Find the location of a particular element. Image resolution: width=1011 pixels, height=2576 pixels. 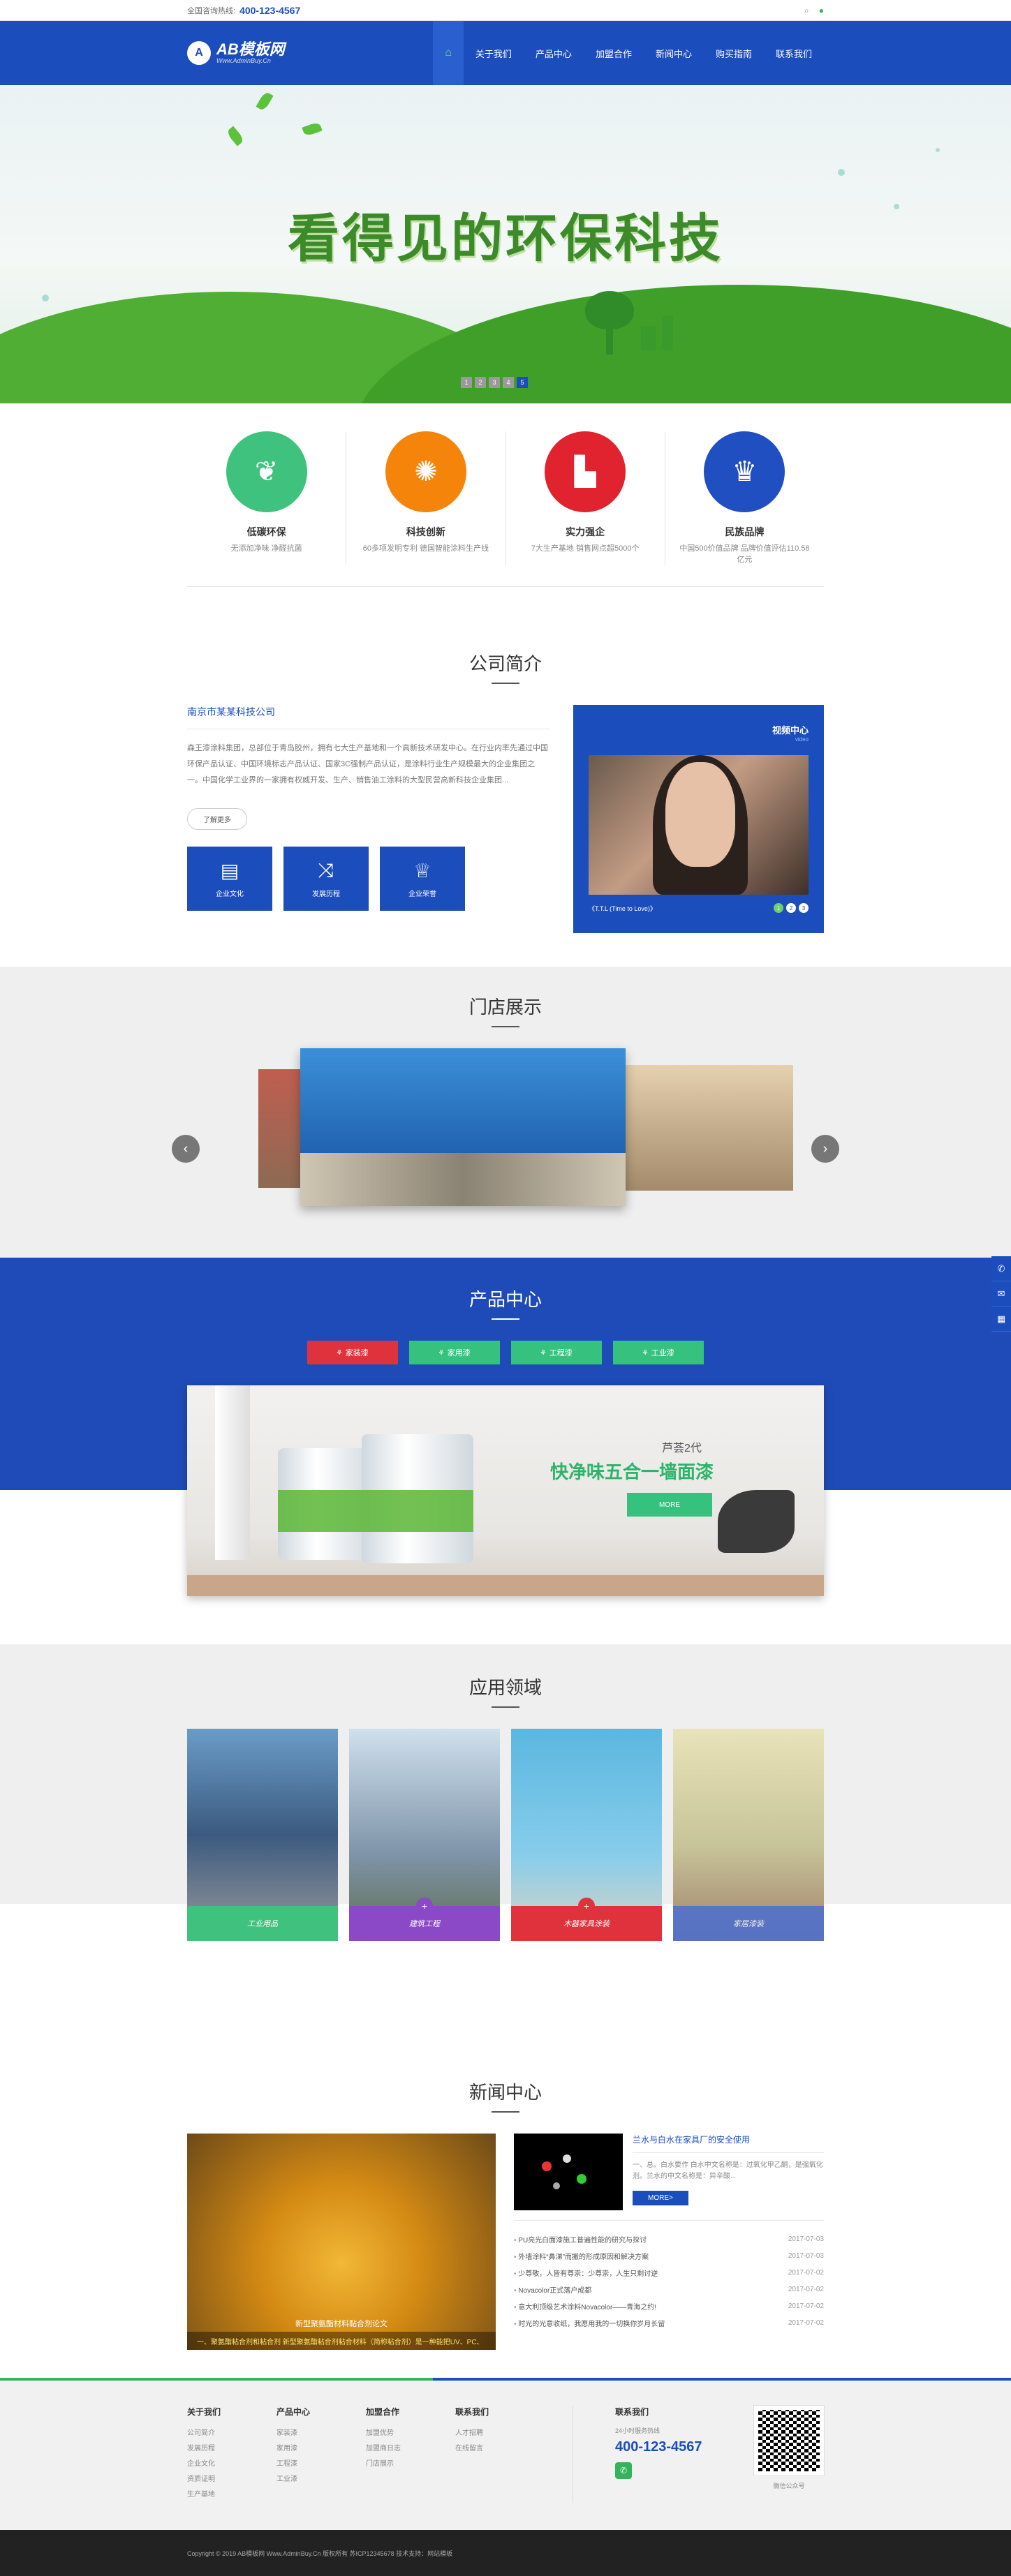

banner-dot: 4 is located at coordinates (509, 383).